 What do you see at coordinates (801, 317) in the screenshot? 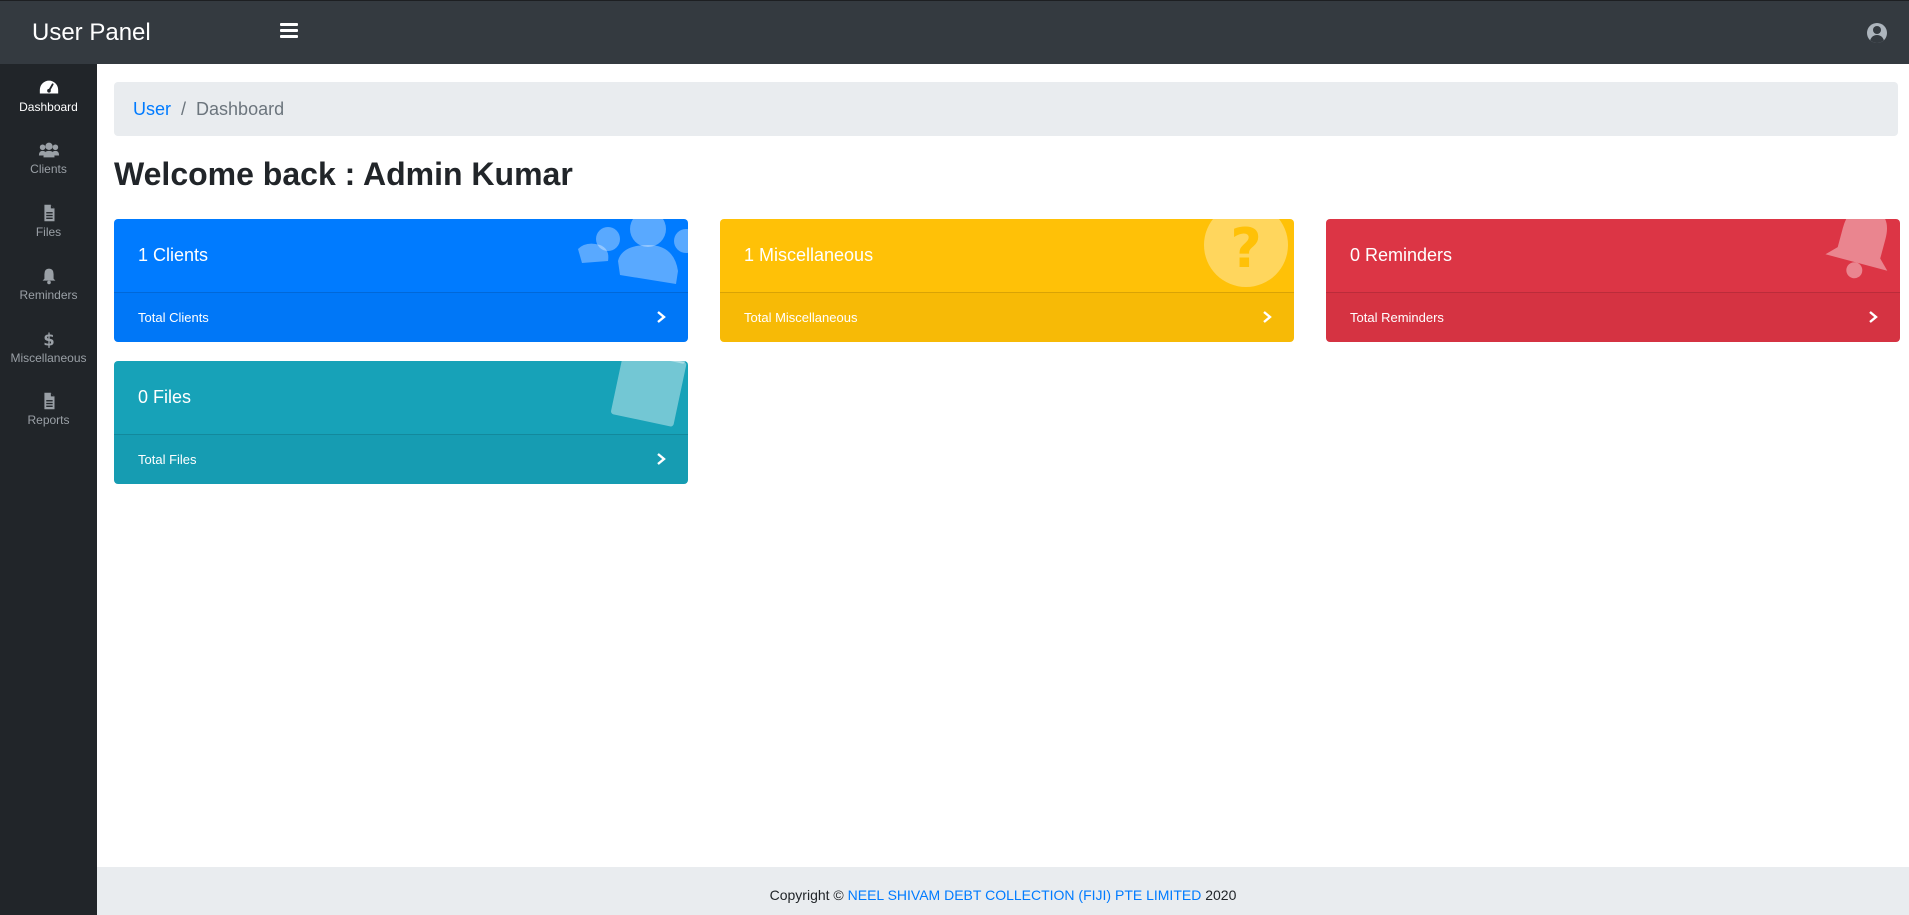
I see `miscellaneous-card-footer-label: Total Miscellaneous` at bounding box center [801, 317].